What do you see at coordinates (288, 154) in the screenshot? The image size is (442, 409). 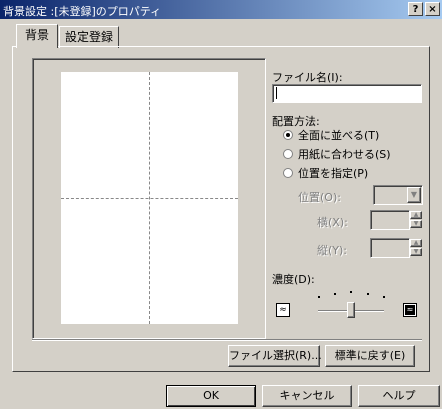 I see `radio-fit-paper` at bounding box center [288, 154].